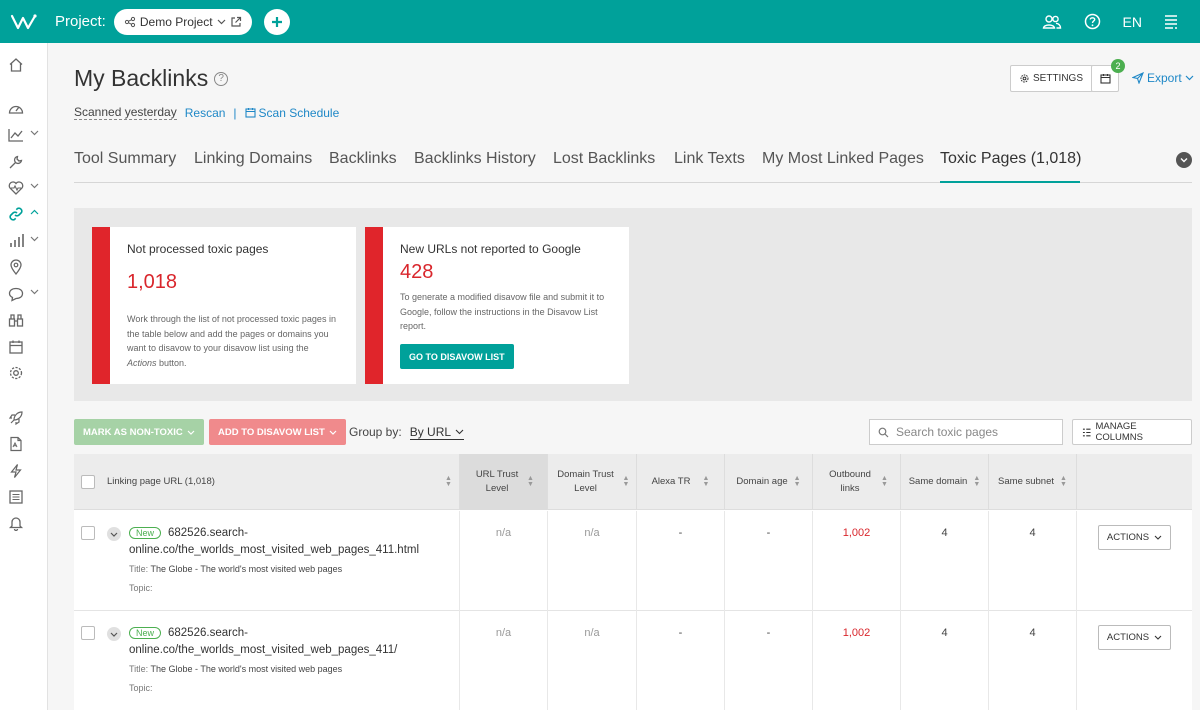 The width and height of the screenshot is (1200, 710). What do you see at coordinates (769, 482) in the screenshot?
I see `column-header-domain-age: Domain age ▲ ▼` at bounding box center [769, 482].